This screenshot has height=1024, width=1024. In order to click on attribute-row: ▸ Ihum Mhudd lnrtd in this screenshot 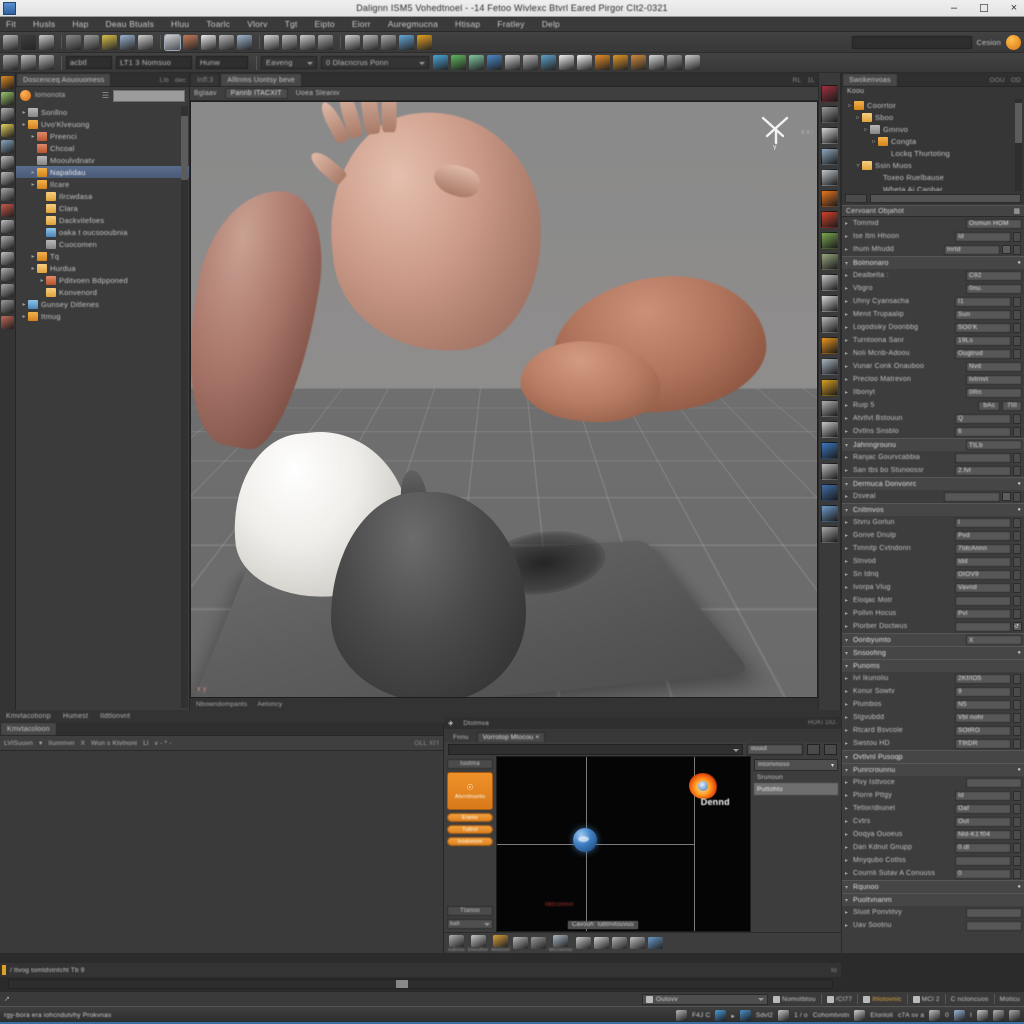, I will do `click(933, 249)`.